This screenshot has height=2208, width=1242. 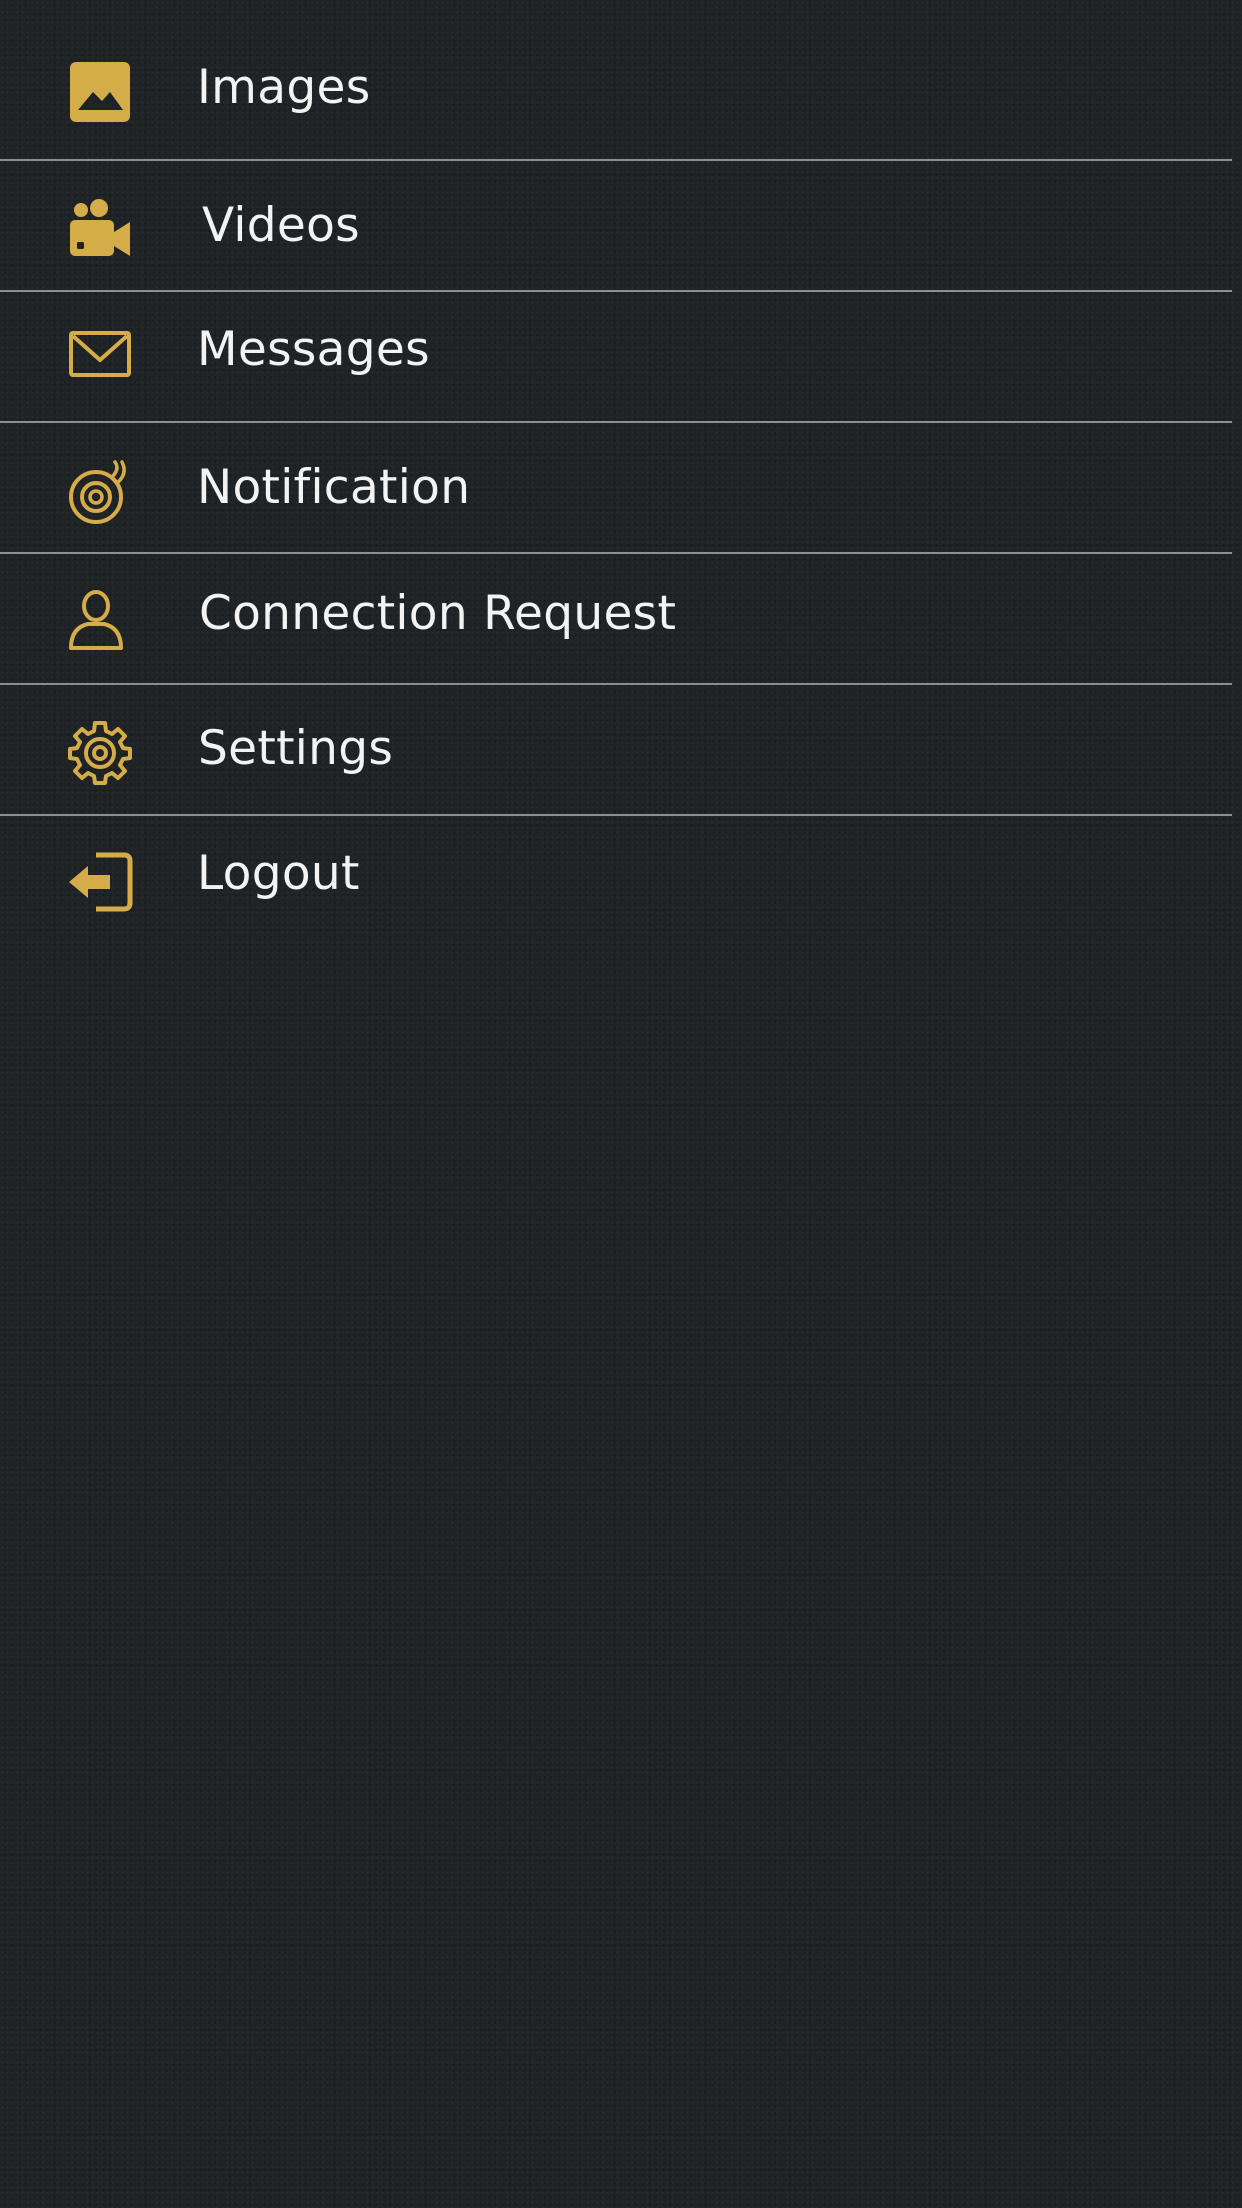 I want to click on menu-item-logout: Logout, so click(x=616, y=880).